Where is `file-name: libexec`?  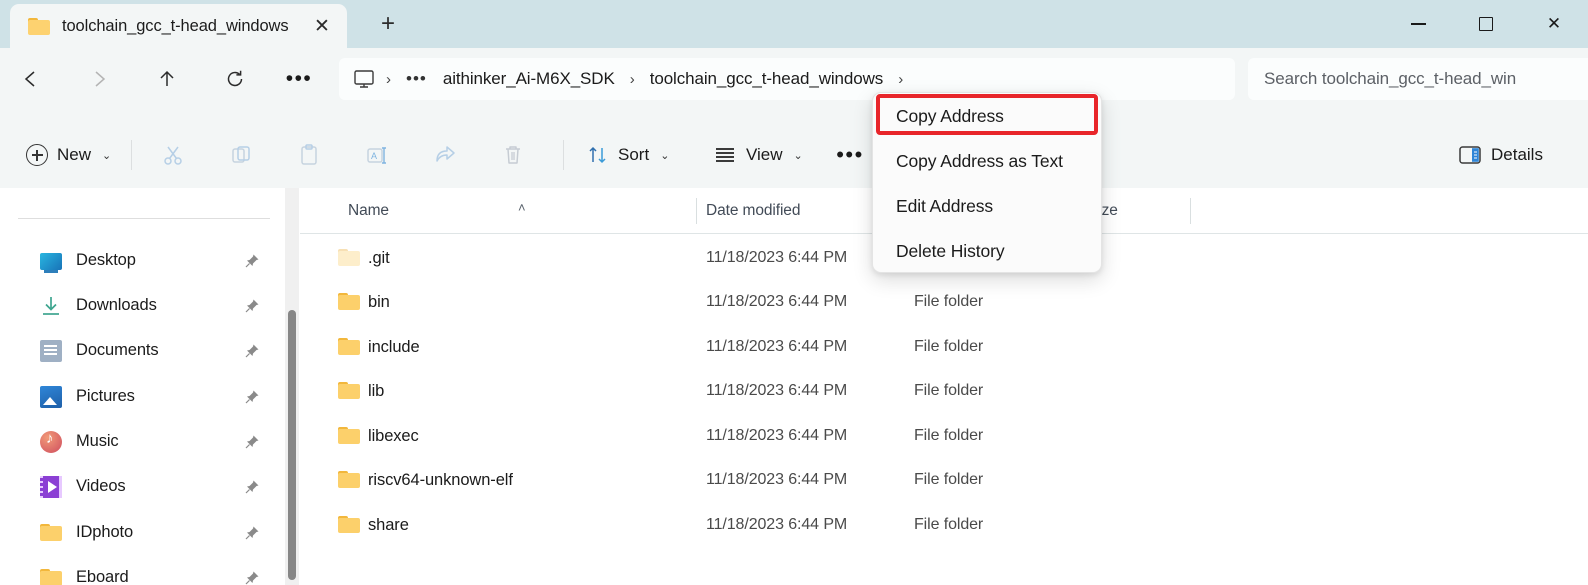 file-name: libexec is located at coordinates (393, 435).